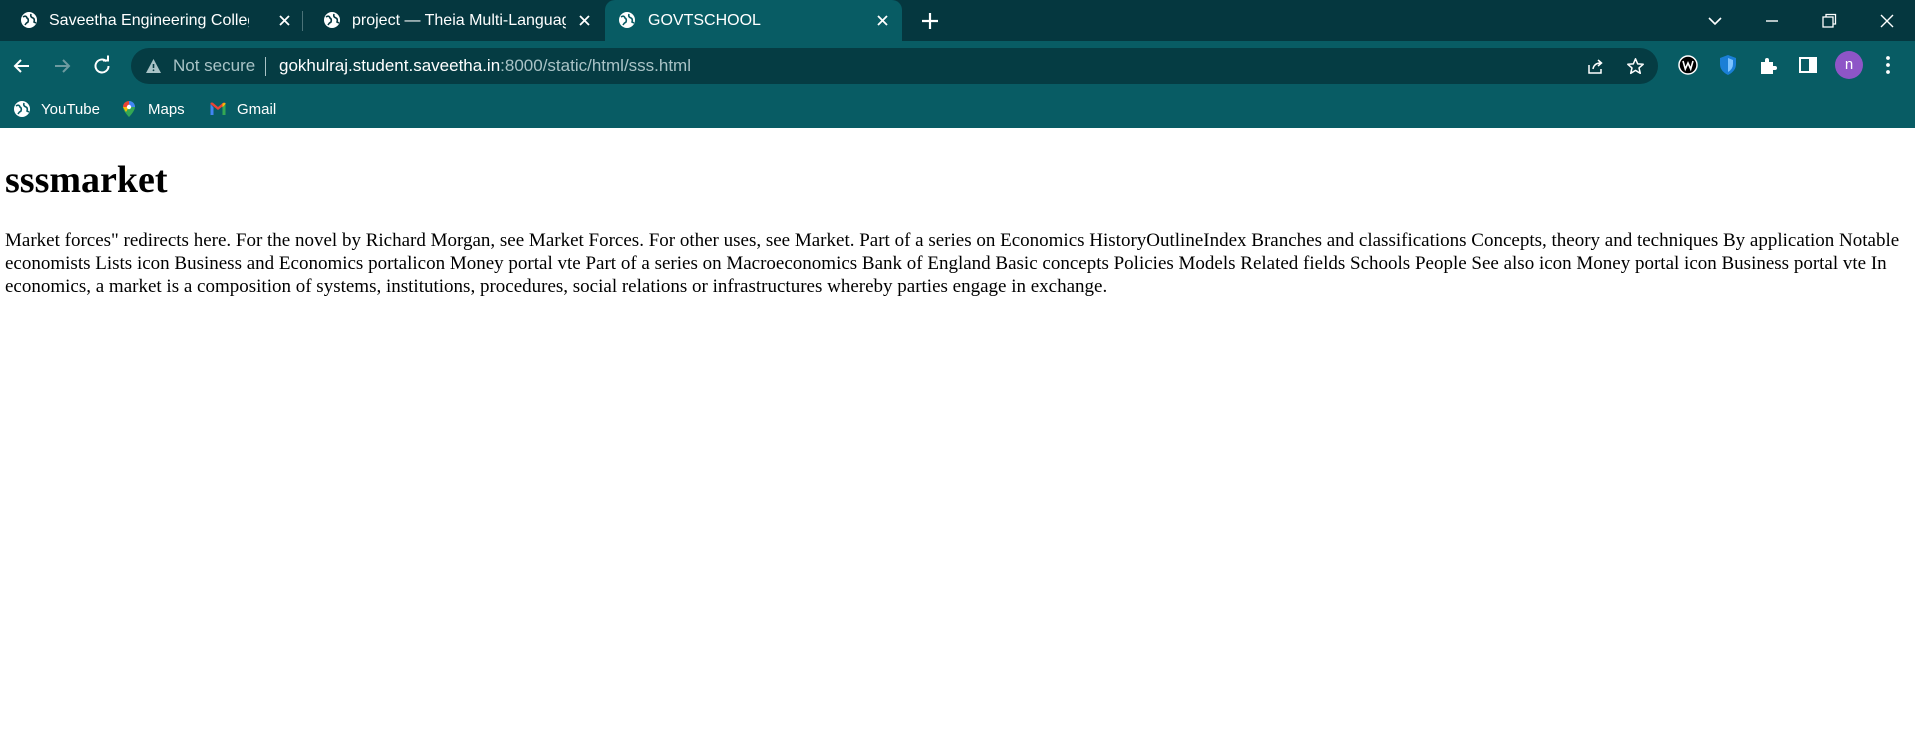 The image size is (1915, 748). I want to click on extension-w-icon, so click(1688, 65).